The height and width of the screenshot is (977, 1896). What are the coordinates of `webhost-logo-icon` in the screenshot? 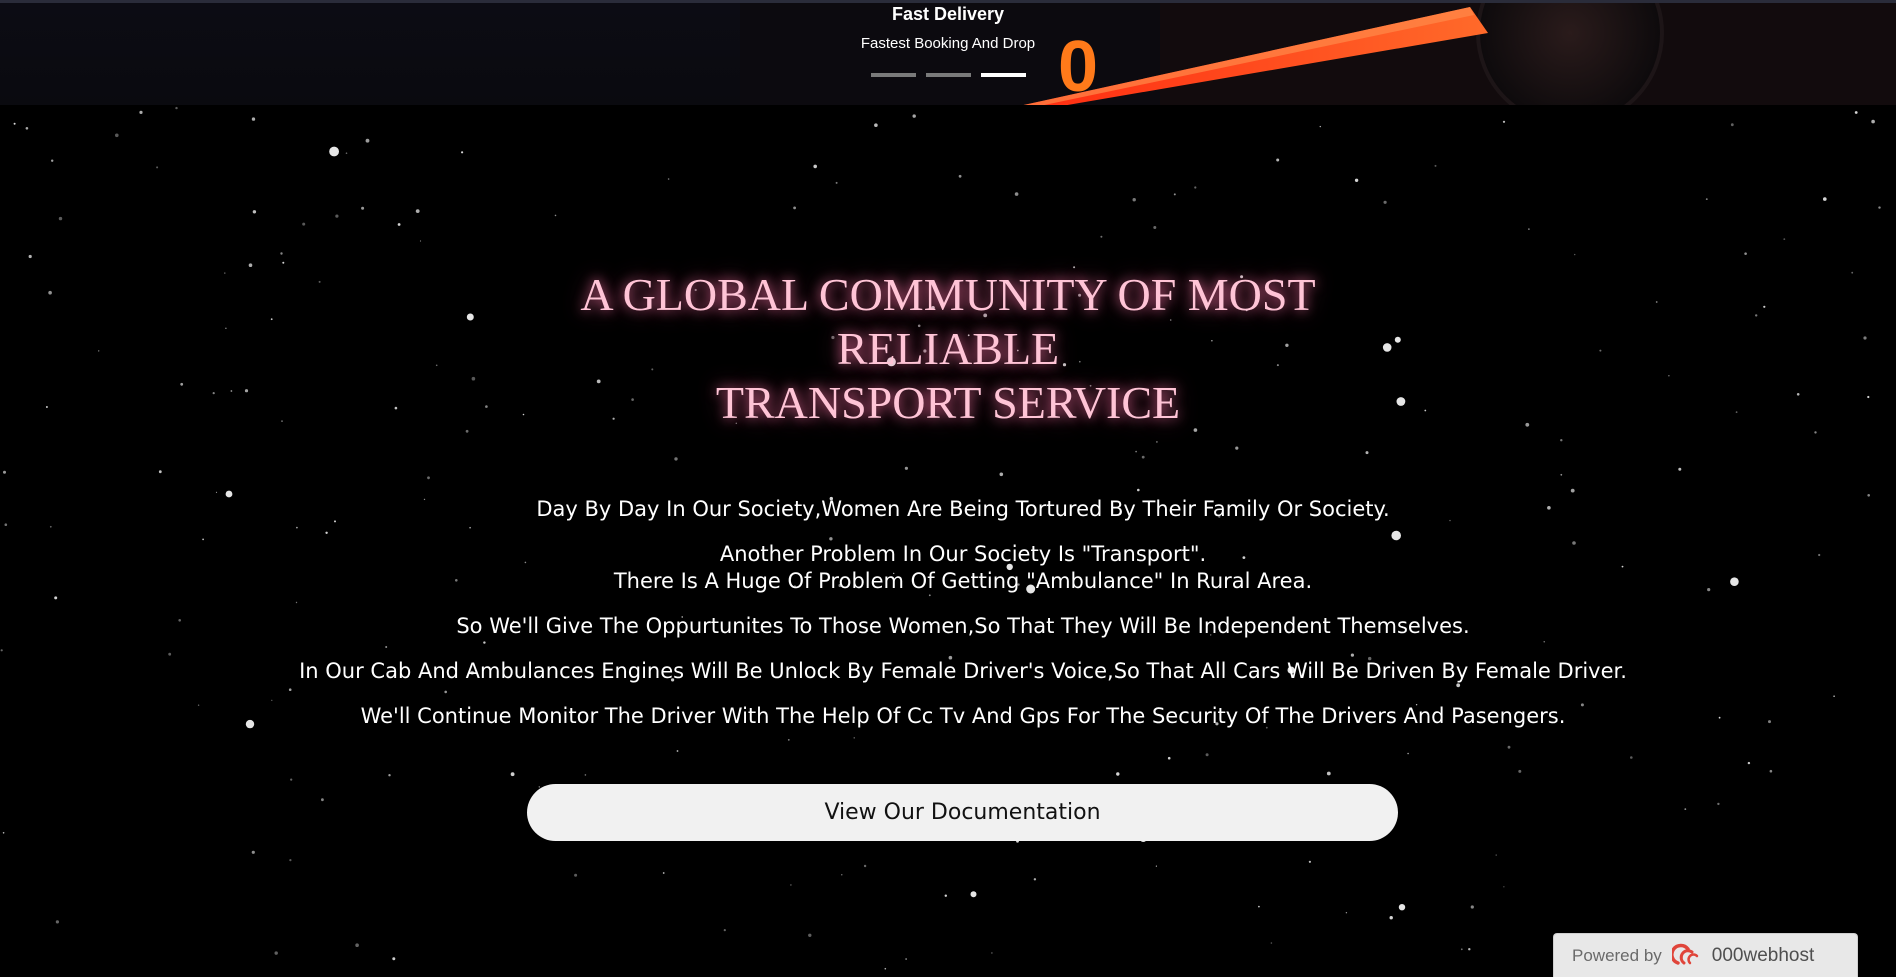 It's located at (1688, 956).